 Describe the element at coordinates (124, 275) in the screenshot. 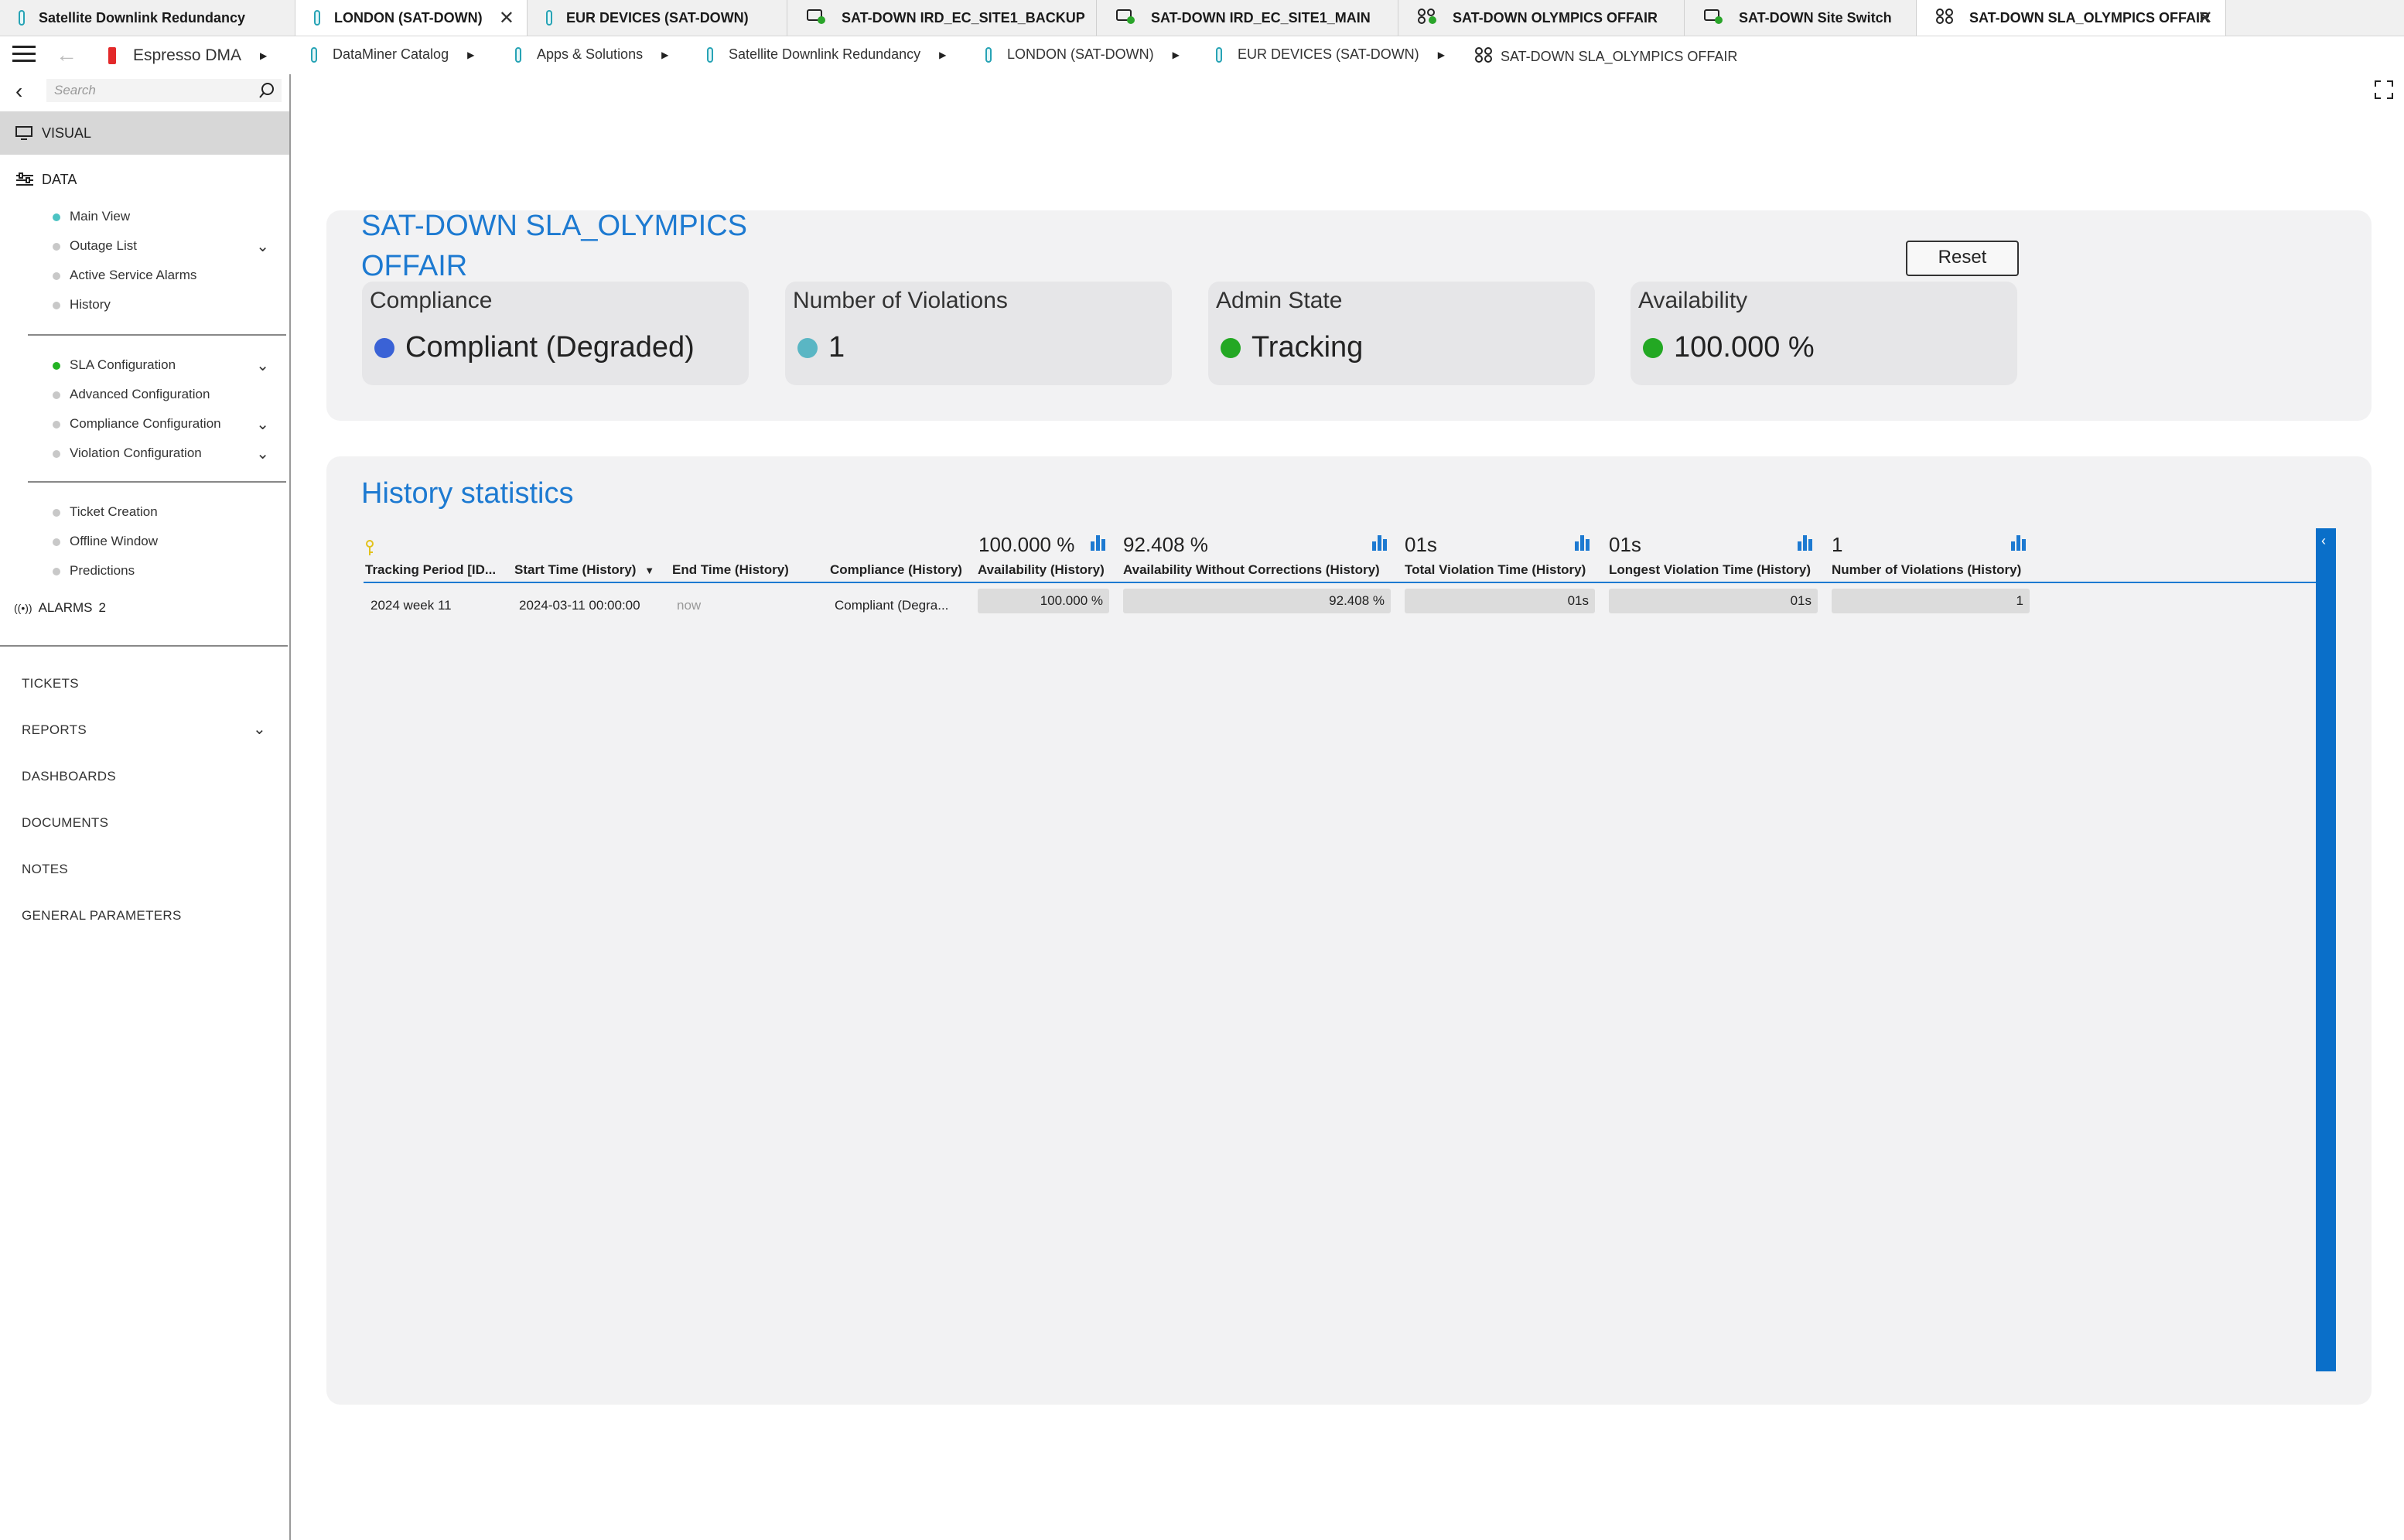

I see `sidebar-item-active-service-alarms: Active Service Alarms` at that location.